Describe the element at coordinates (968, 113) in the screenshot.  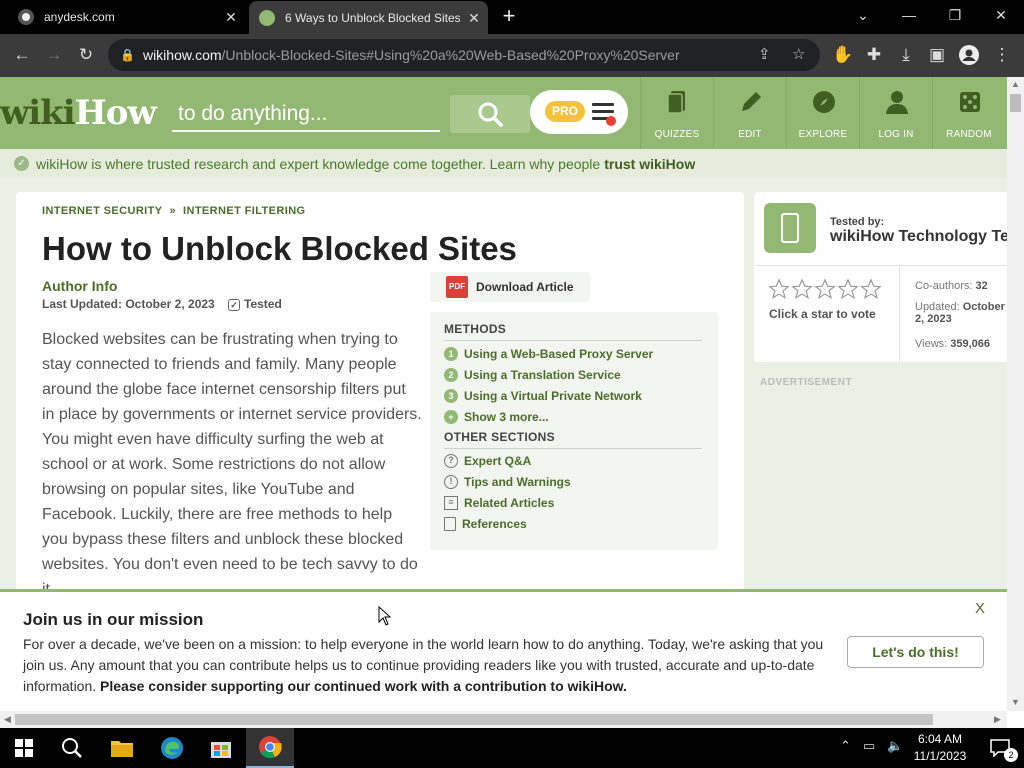
I see `nav-random: RANDOM` at that location.